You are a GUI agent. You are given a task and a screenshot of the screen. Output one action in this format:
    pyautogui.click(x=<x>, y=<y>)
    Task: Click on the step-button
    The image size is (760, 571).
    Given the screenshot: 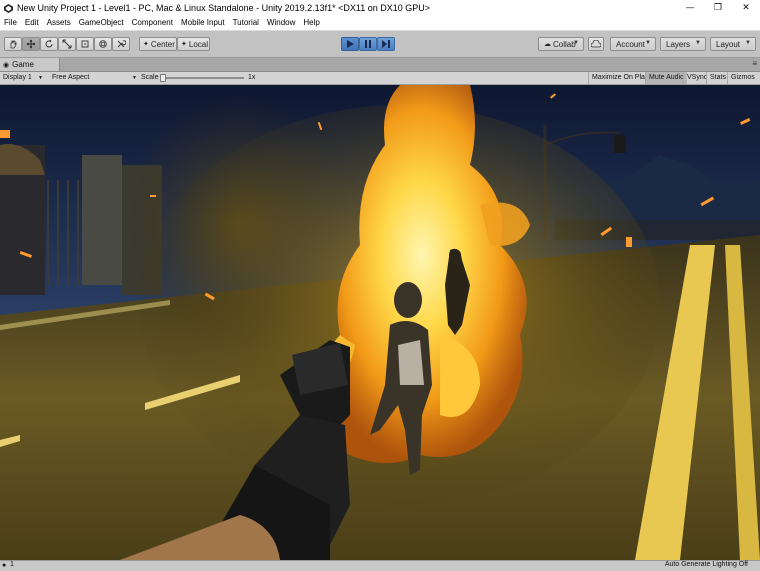 What is the action you would take?
    pyautogui.click(x=386, y=44)
    